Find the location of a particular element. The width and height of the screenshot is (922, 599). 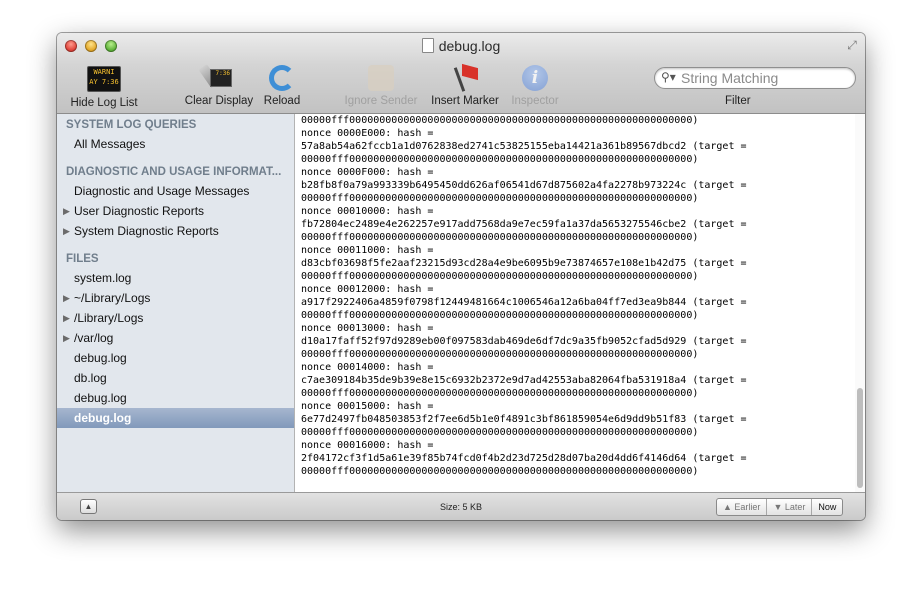

sidebar-item-label: User Diagnostic Reports is located at coordinates (139, 211).